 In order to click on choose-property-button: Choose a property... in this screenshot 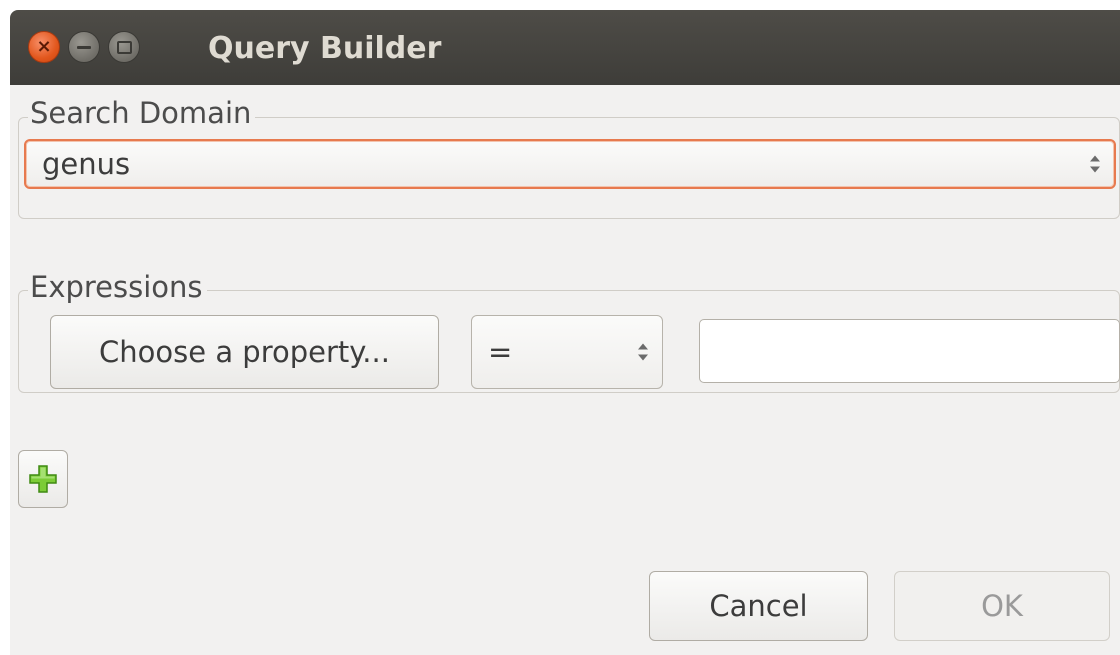, I will do `click(244, 352)`.